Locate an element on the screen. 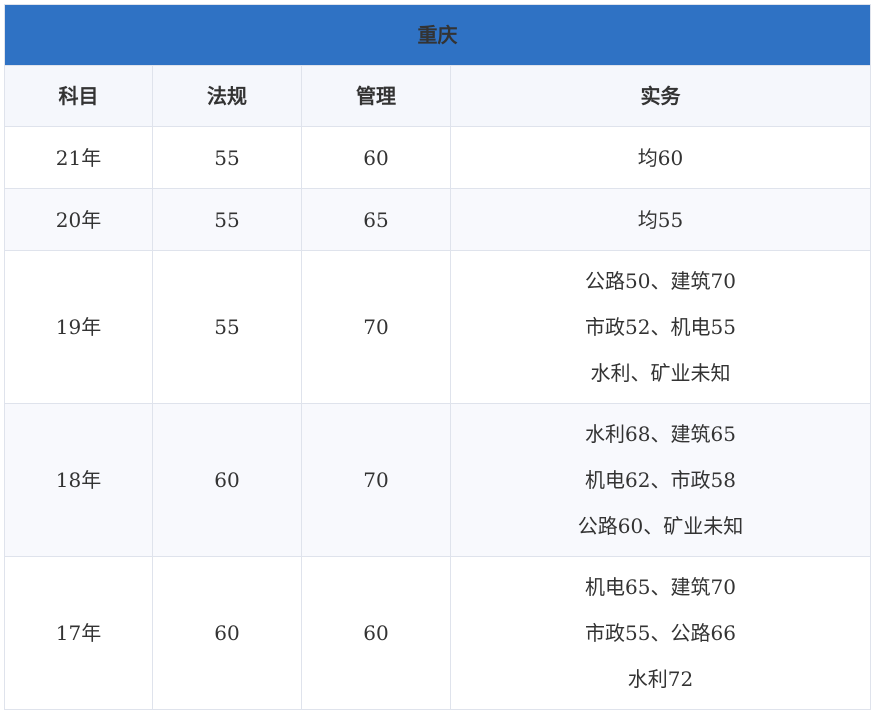 The width and height of the screenshot is (875, 719). shiwu-line: 均60 is located at coordinates (660, 157).